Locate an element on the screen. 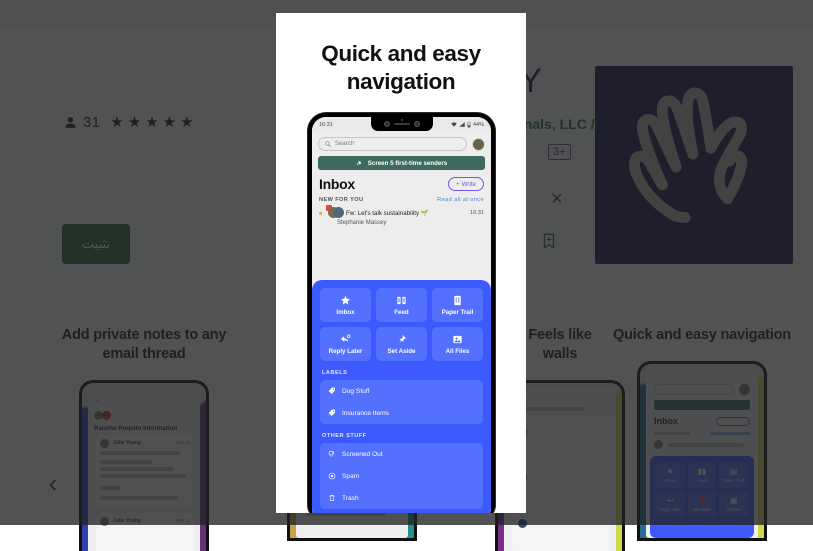  inbox-title: Inbox is located at coordinates (337, 184).